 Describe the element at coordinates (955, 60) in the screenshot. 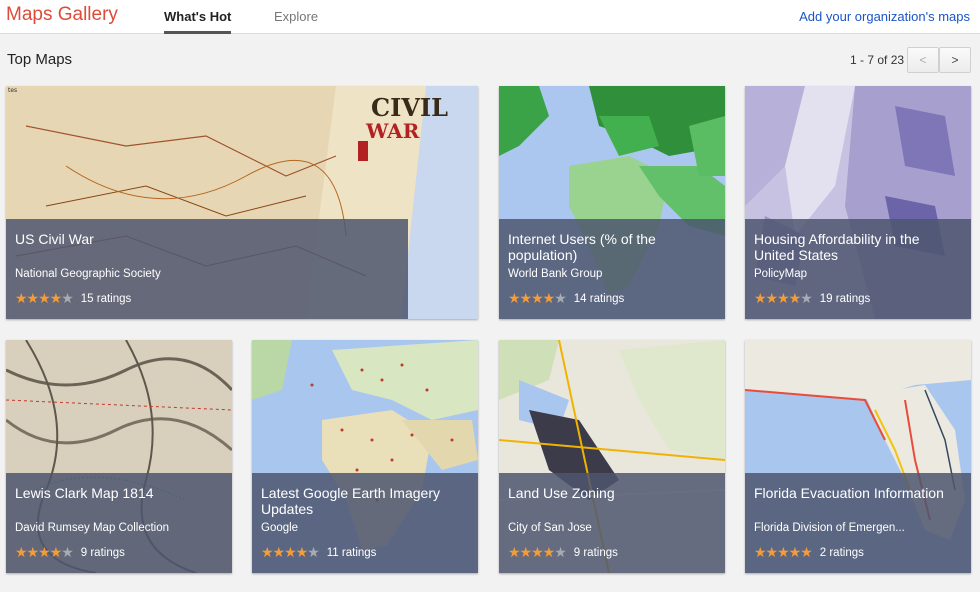

I see `pager-next-button: >` at that location.